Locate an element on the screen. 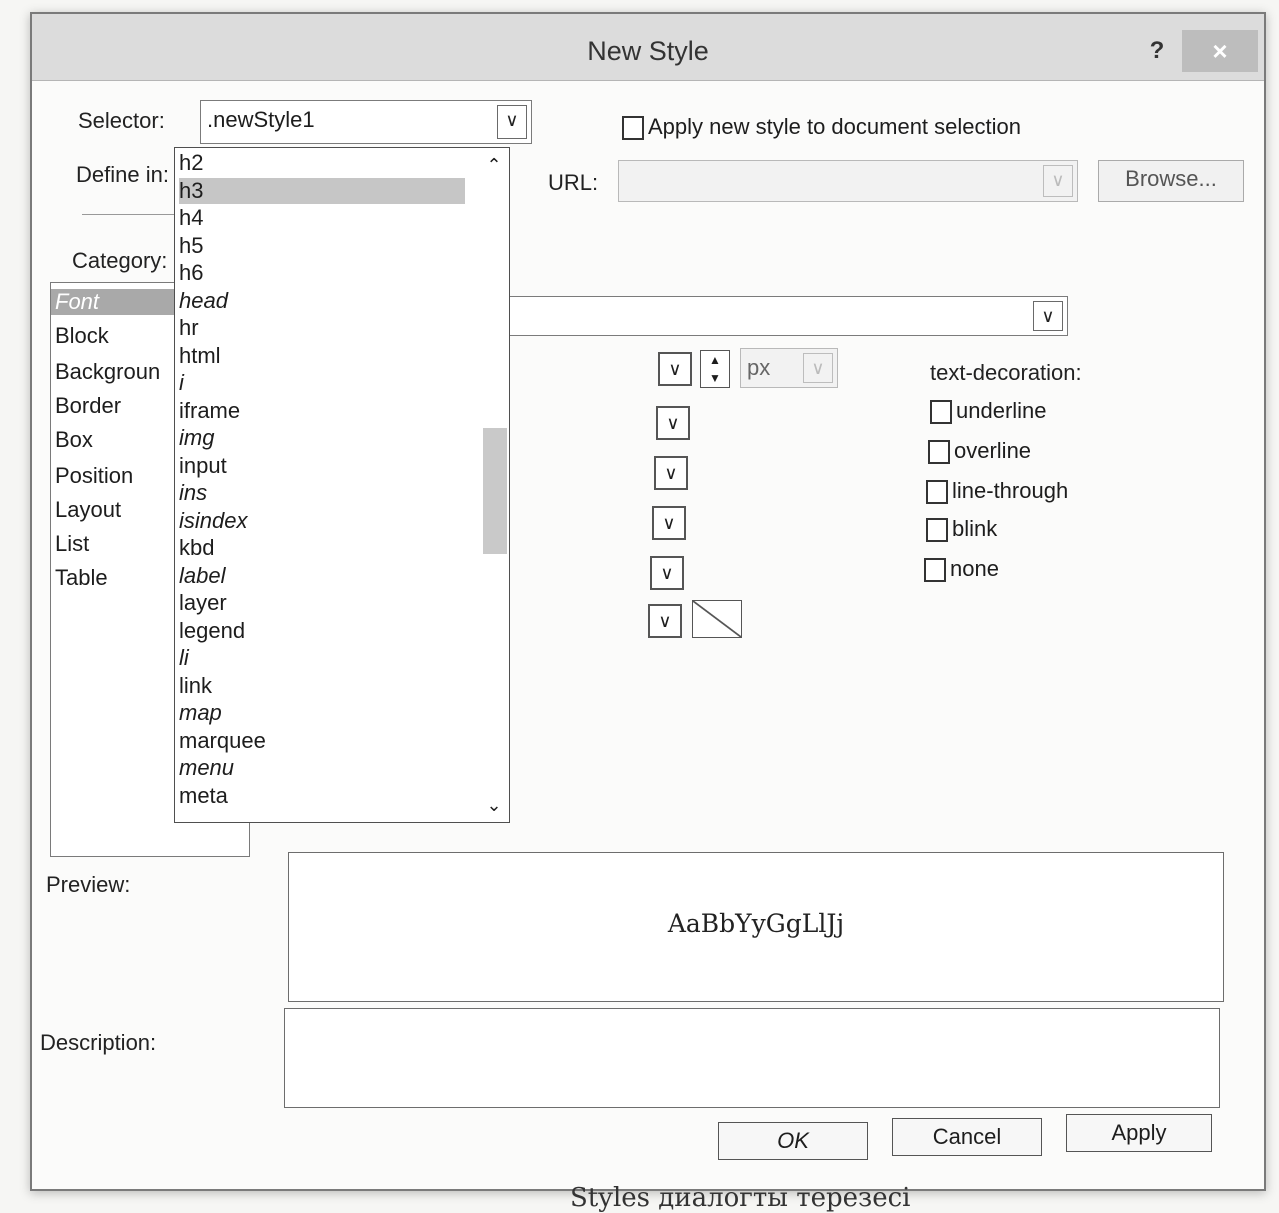  none-label: none is located at coordinates (974, 568).